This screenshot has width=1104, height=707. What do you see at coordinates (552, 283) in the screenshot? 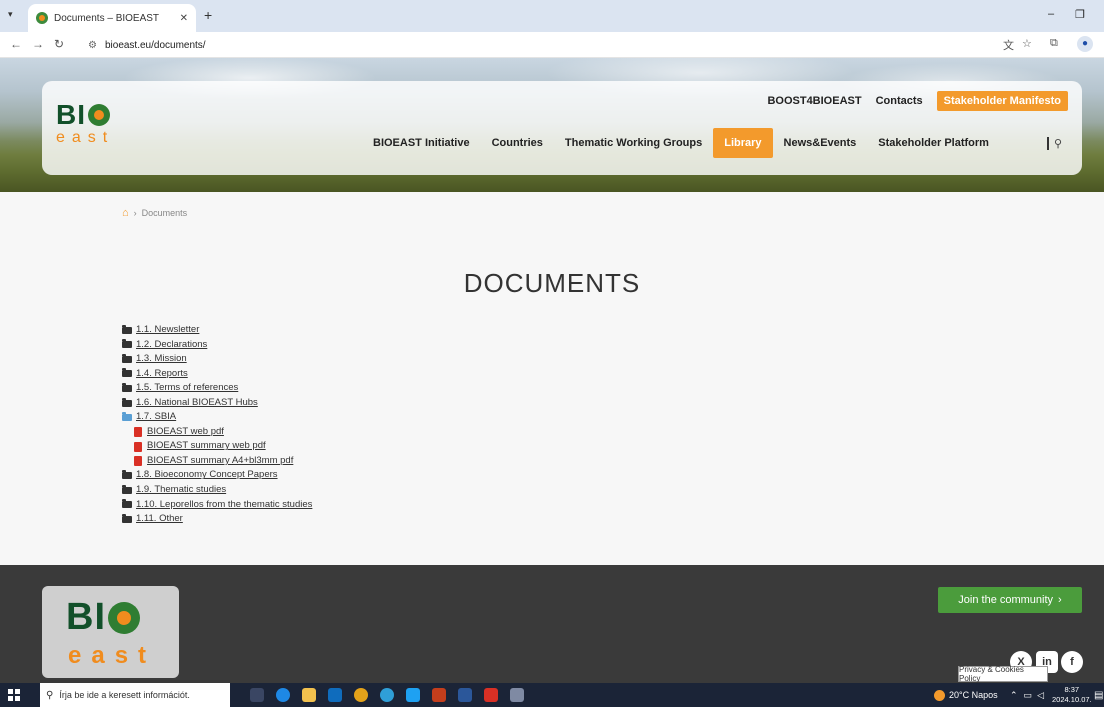
I see `page-title: DOCUMENTS` at bounding box center [552, 283].